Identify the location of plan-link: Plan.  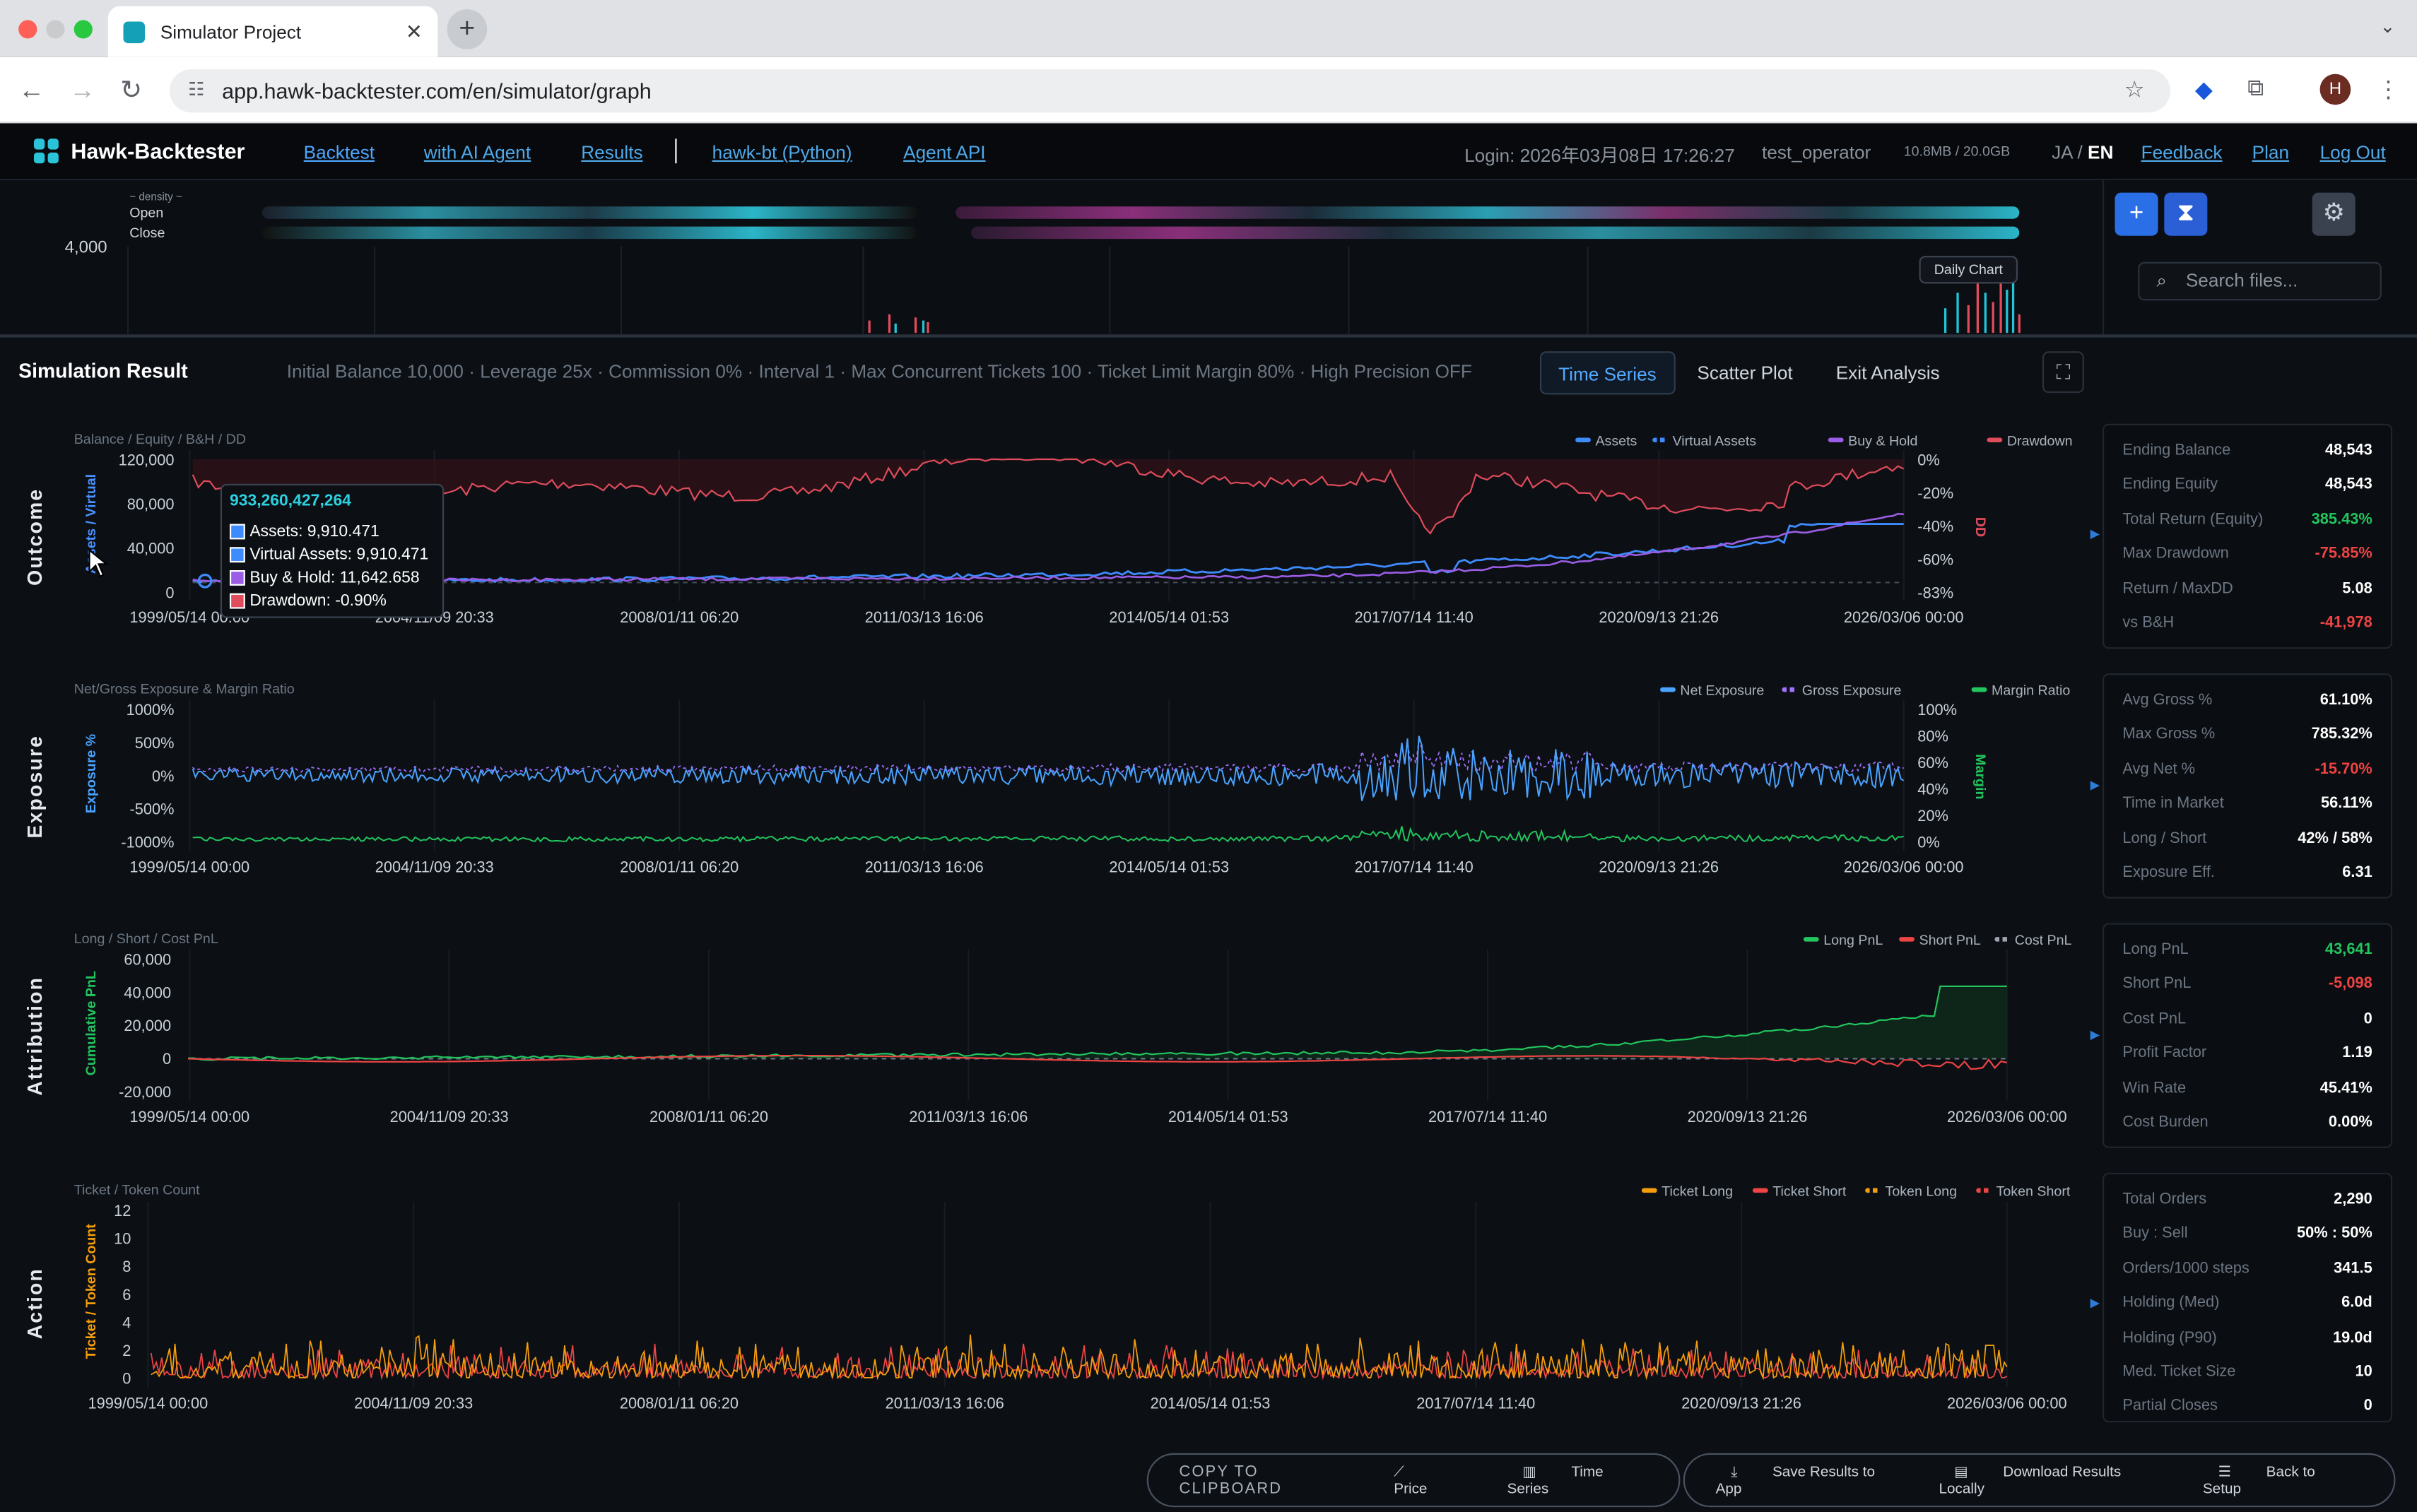
(2270, 153).